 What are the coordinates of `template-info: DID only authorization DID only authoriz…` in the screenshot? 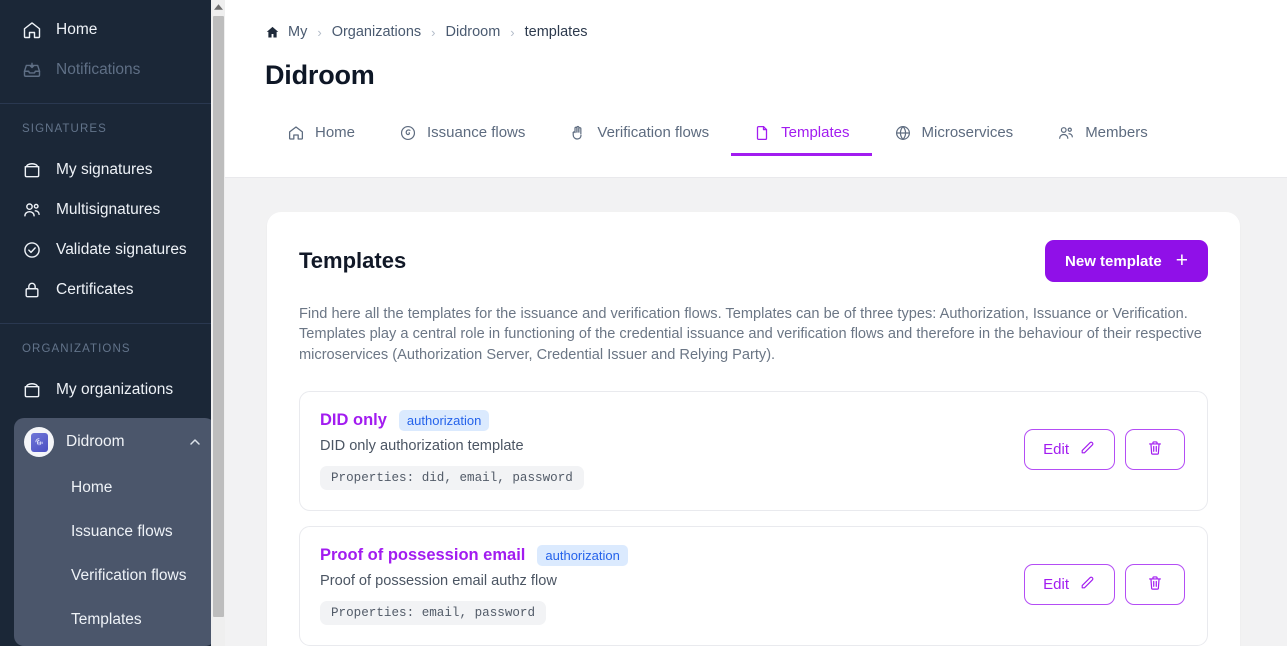 It's located at (452, 449).